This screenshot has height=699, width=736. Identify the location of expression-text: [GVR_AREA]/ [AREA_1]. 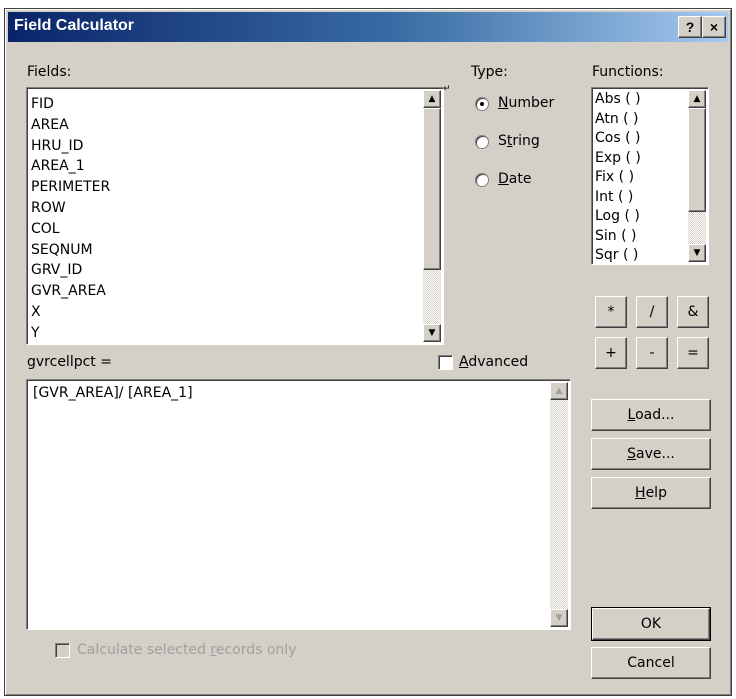
(113, 393).